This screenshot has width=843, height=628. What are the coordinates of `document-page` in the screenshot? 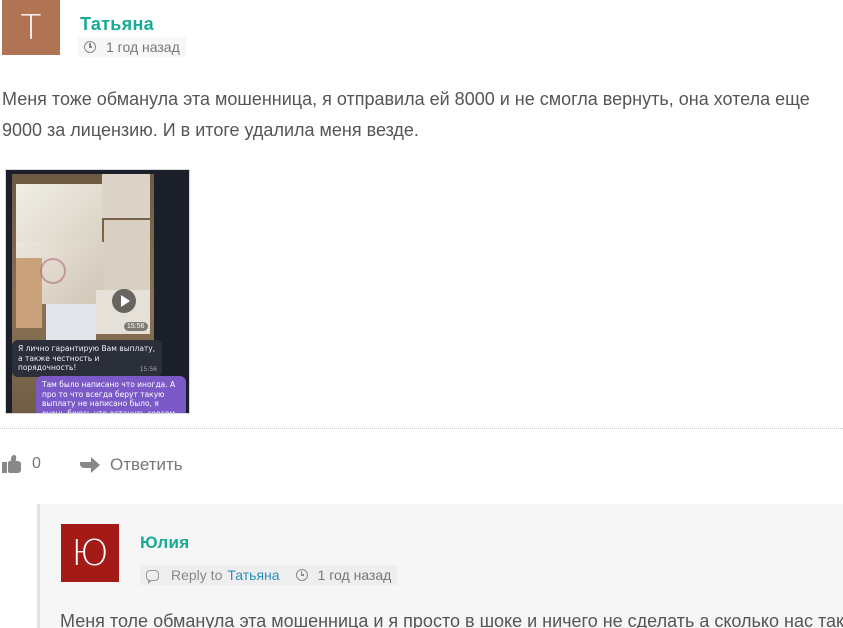 It's located at (59, 213).